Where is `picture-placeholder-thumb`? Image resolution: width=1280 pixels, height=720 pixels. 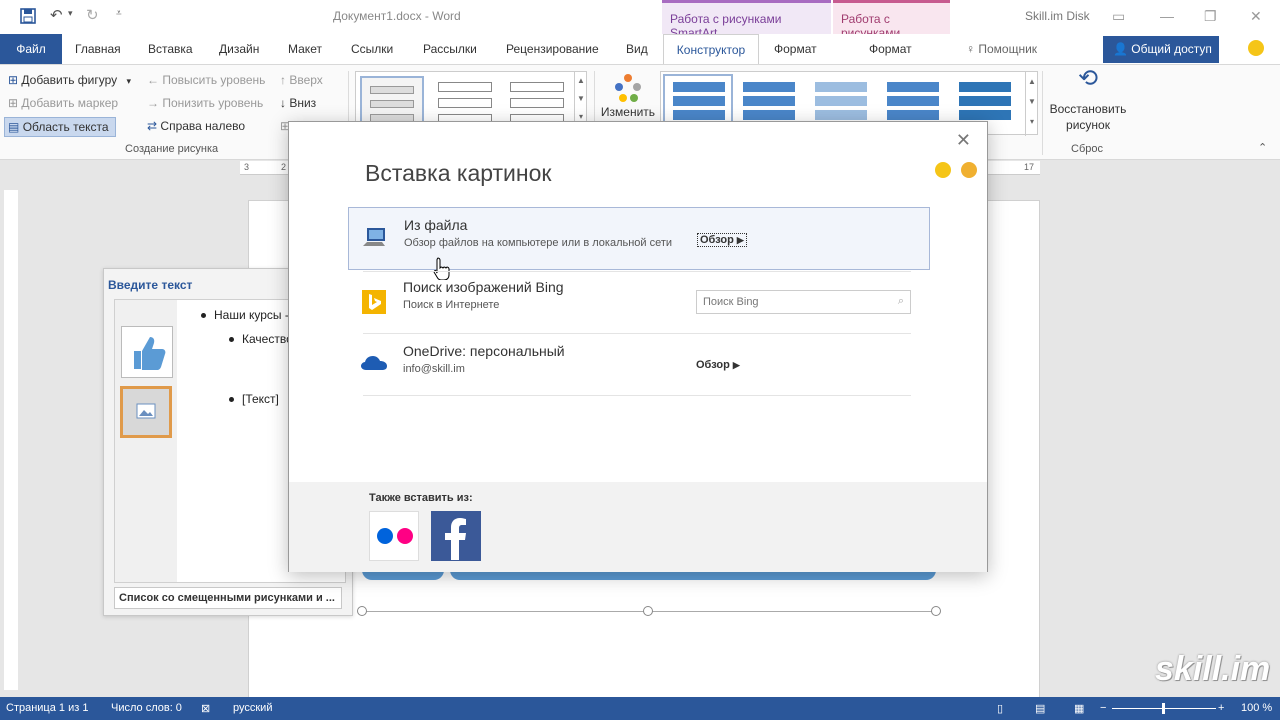
picture-placeholder-thumb is located at coordinates (147, 352).